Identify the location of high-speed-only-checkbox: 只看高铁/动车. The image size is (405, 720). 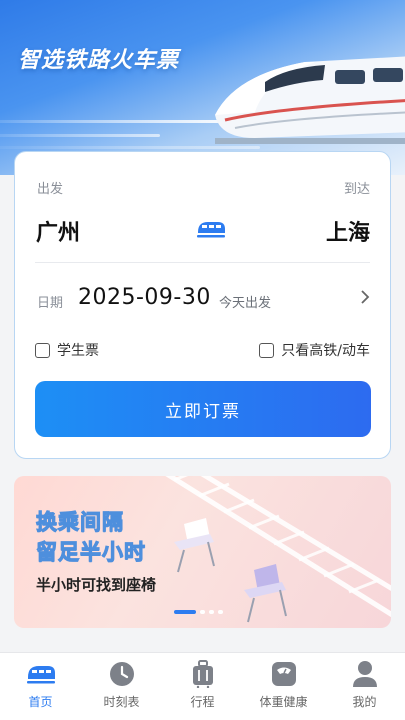
(314, 350).